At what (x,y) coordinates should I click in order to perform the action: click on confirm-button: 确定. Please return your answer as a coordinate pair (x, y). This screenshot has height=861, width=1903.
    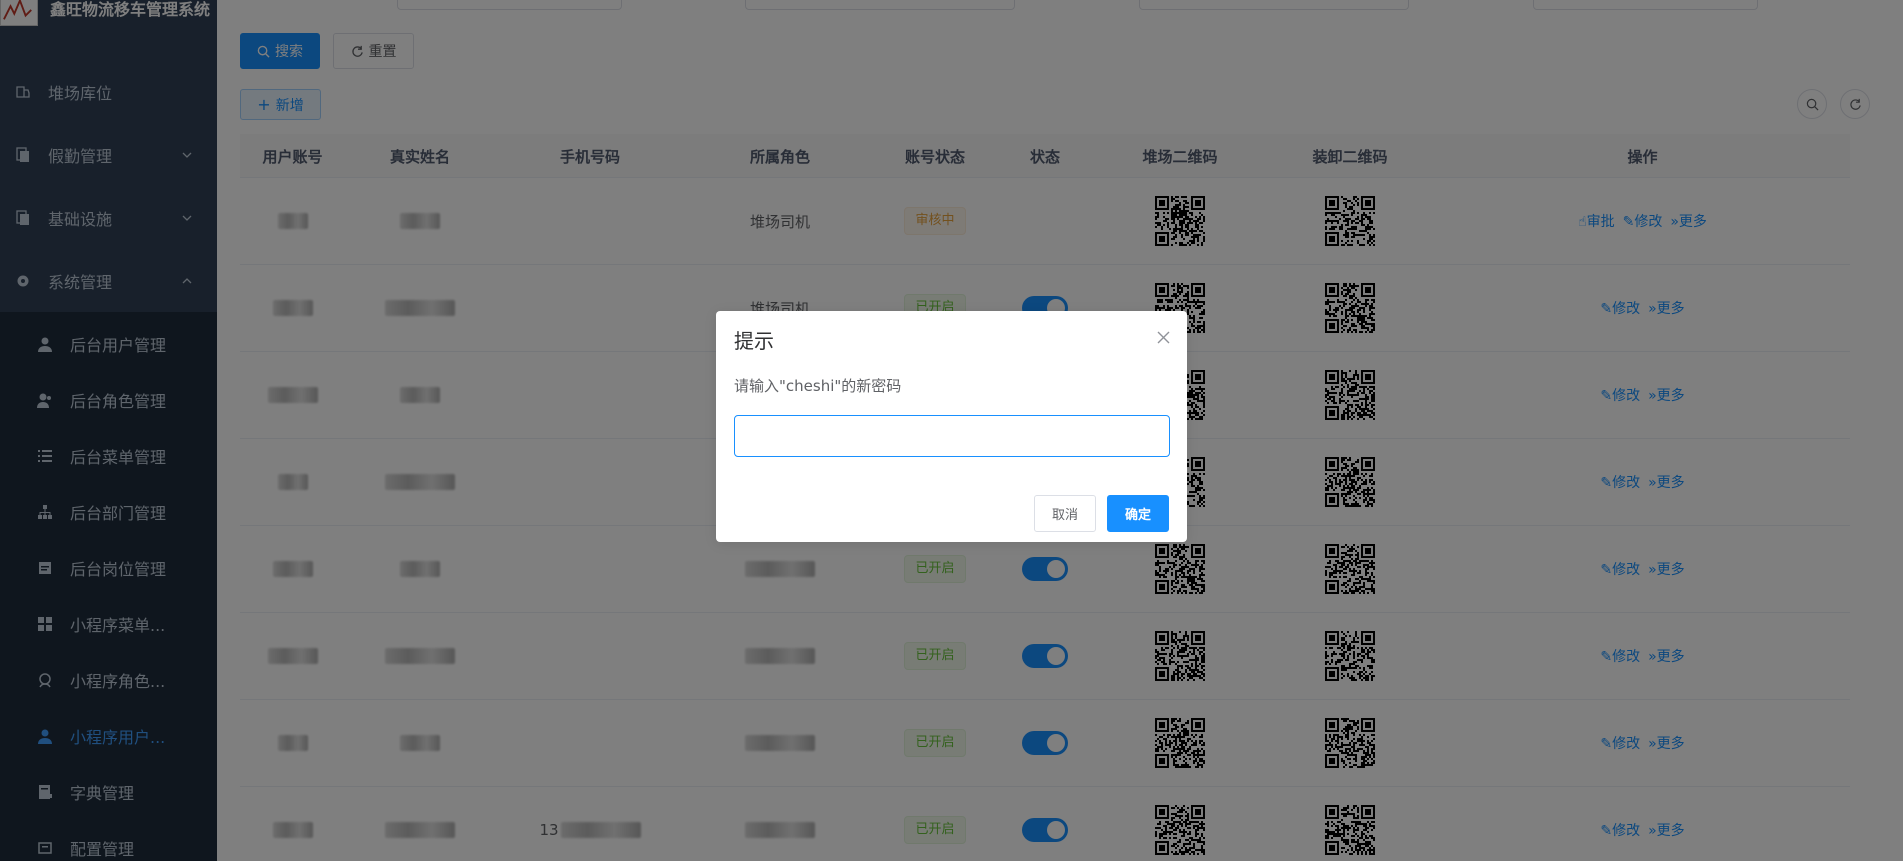
    Looking at the image, I should click on (1138, 513).